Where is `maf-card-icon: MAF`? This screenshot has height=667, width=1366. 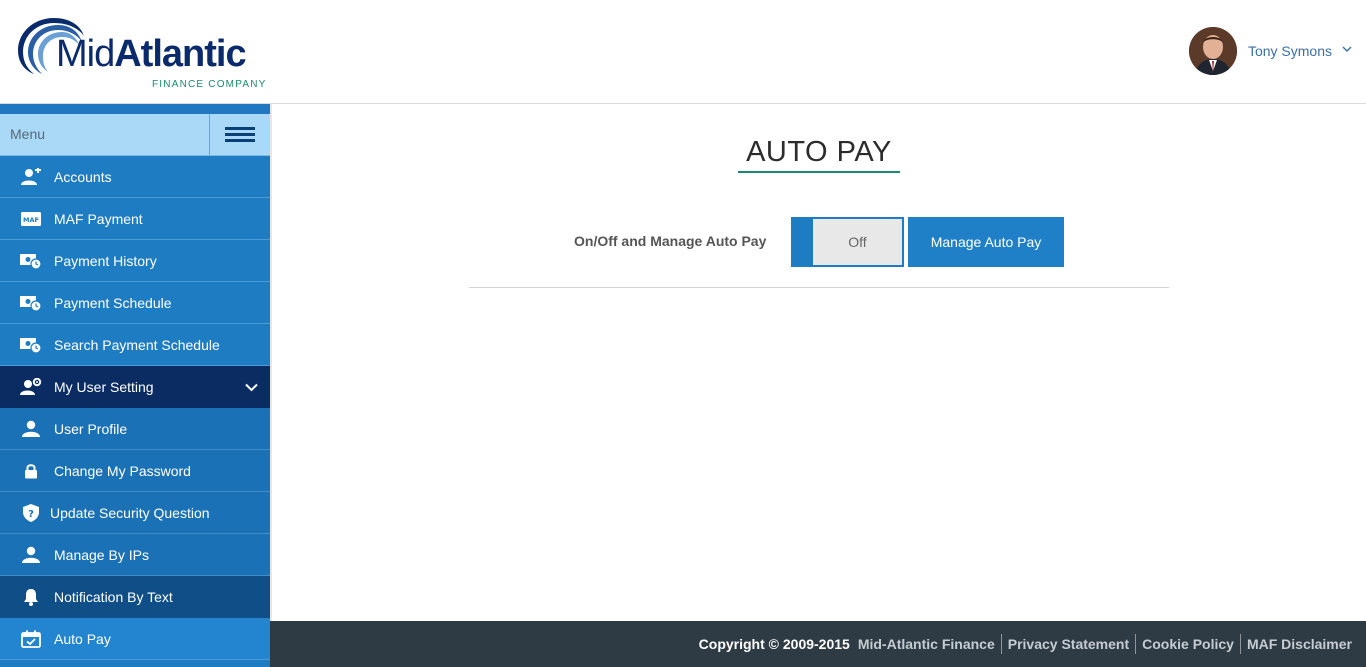 maf-card-icon: MAF is located at coordinates (31, 219).